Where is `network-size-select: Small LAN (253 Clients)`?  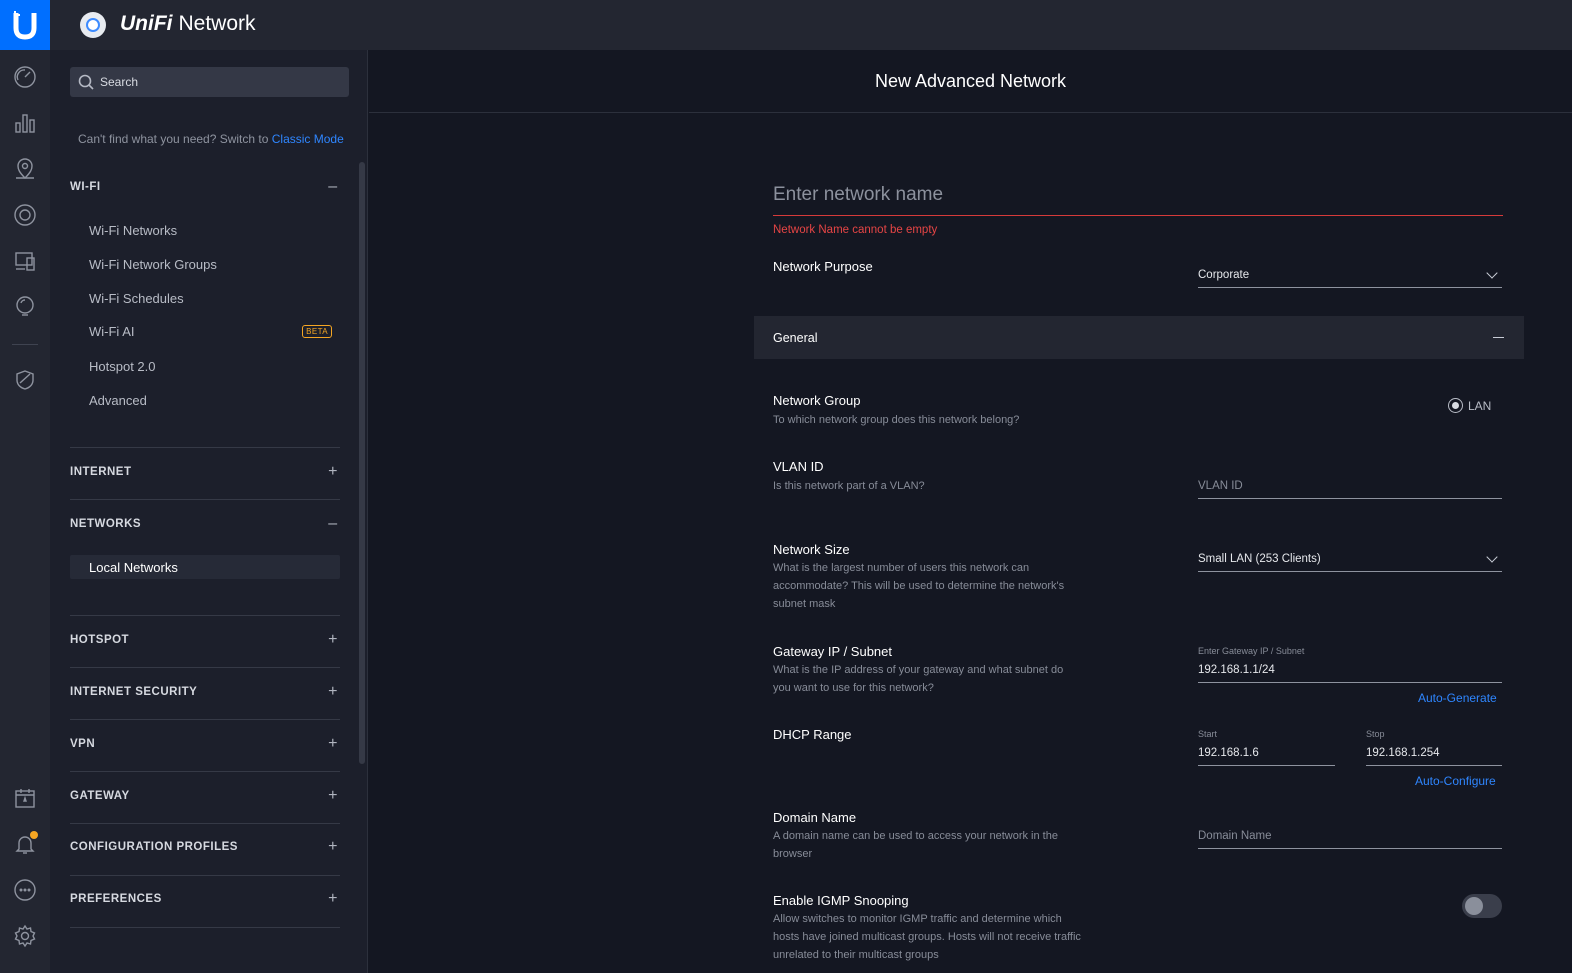
network-size-select: Small LAN (253 Clients) is located at coordinates (1350, 559).